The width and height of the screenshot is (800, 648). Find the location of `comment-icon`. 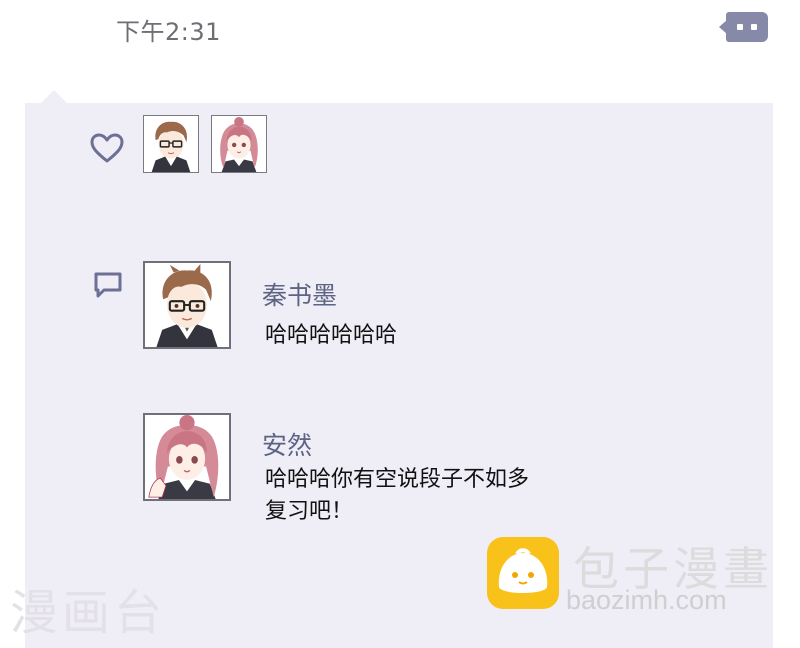

comment-icon is located at coordinates (108, 285).